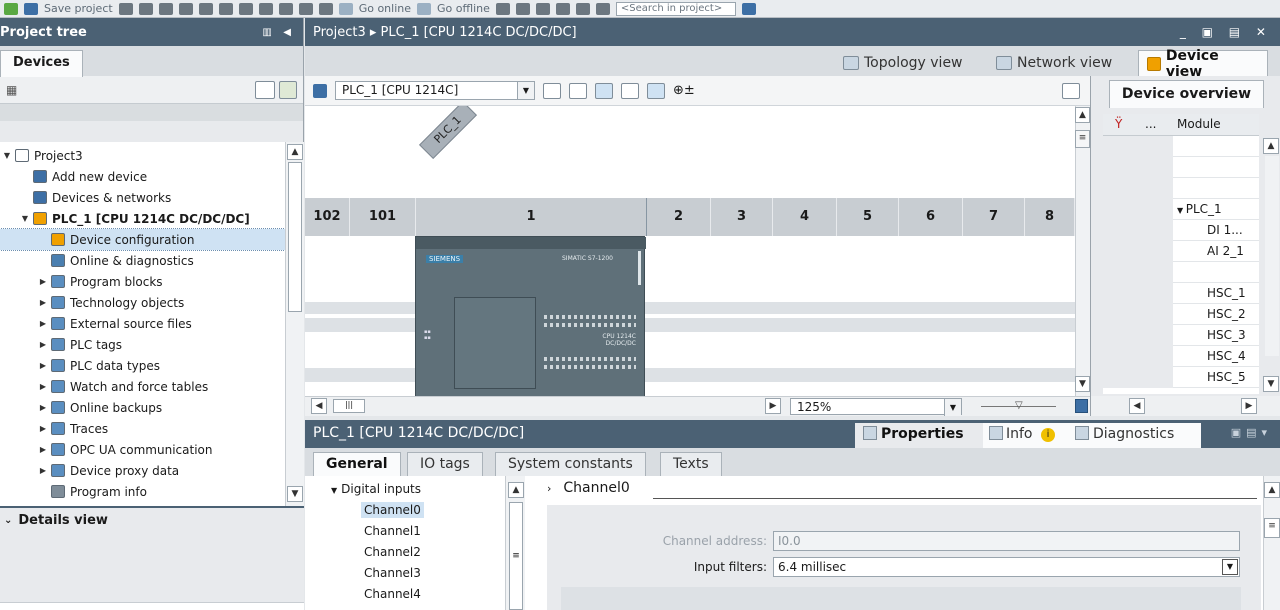  What do you see at coordinates (502, 8) in the screenshot?
I see `accessible-devices-icon` at bounding box center [502, 8].